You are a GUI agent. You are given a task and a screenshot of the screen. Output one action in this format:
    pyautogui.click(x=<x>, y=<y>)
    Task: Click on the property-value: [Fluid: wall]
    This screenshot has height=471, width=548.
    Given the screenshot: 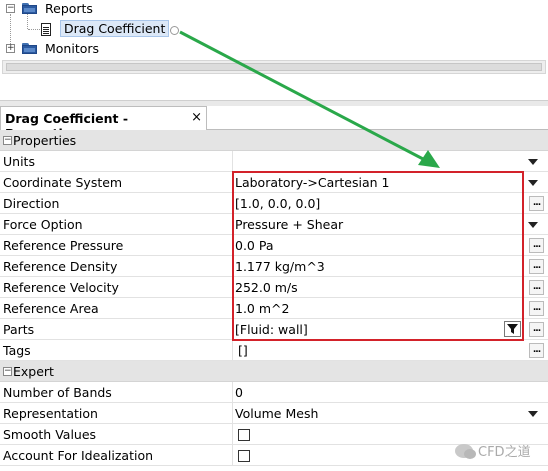 What is the action you would take?
    pyautogui.click(x=271, y=329)
    